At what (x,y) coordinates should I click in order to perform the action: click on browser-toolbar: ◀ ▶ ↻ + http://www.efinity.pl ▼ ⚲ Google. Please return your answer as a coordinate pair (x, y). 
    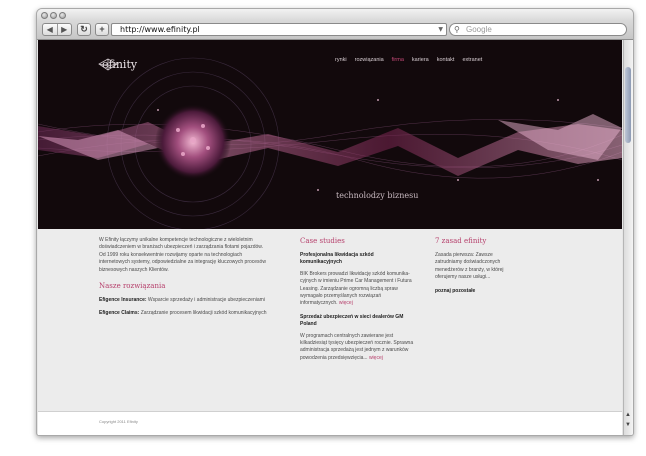
    Looking at the image, I should click on (335, 30).